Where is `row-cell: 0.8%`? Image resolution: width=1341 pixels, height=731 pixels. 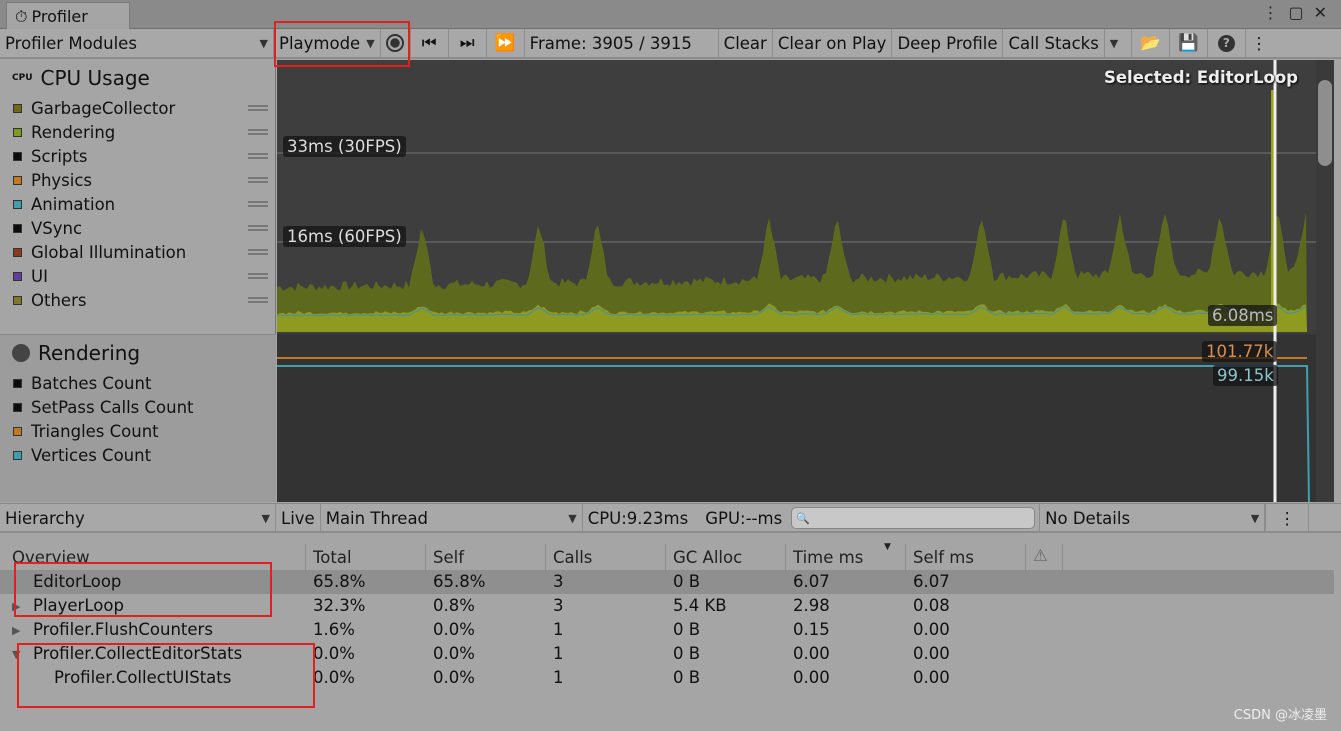
row-cell: 0.8% is located at coordinates (454, 605).